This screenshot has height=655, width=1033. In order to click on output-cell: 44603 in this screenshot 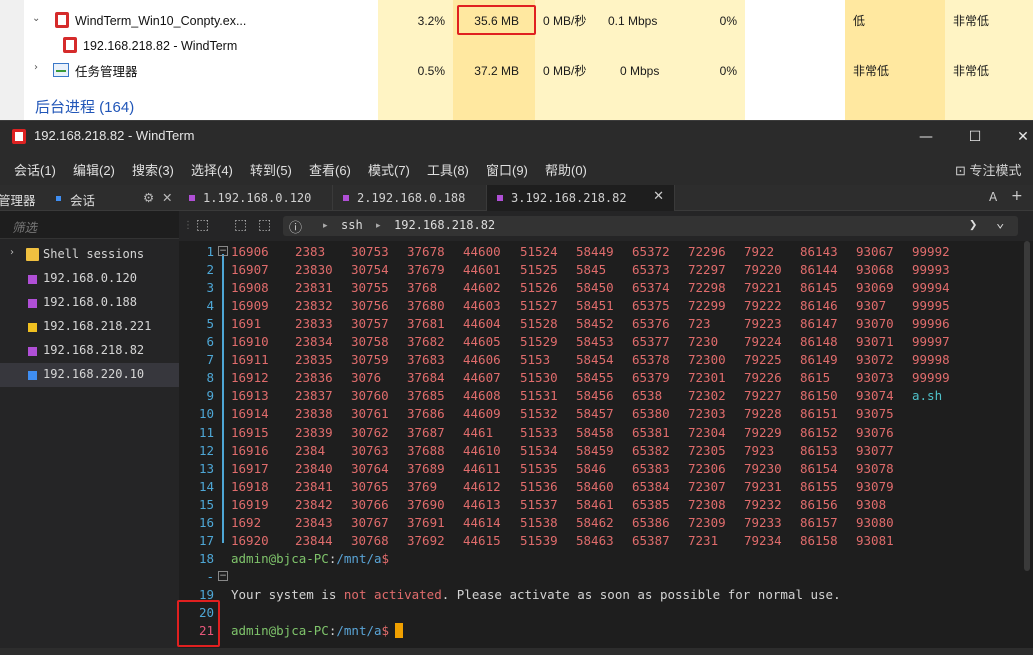, I will do `click(482, 306)`.